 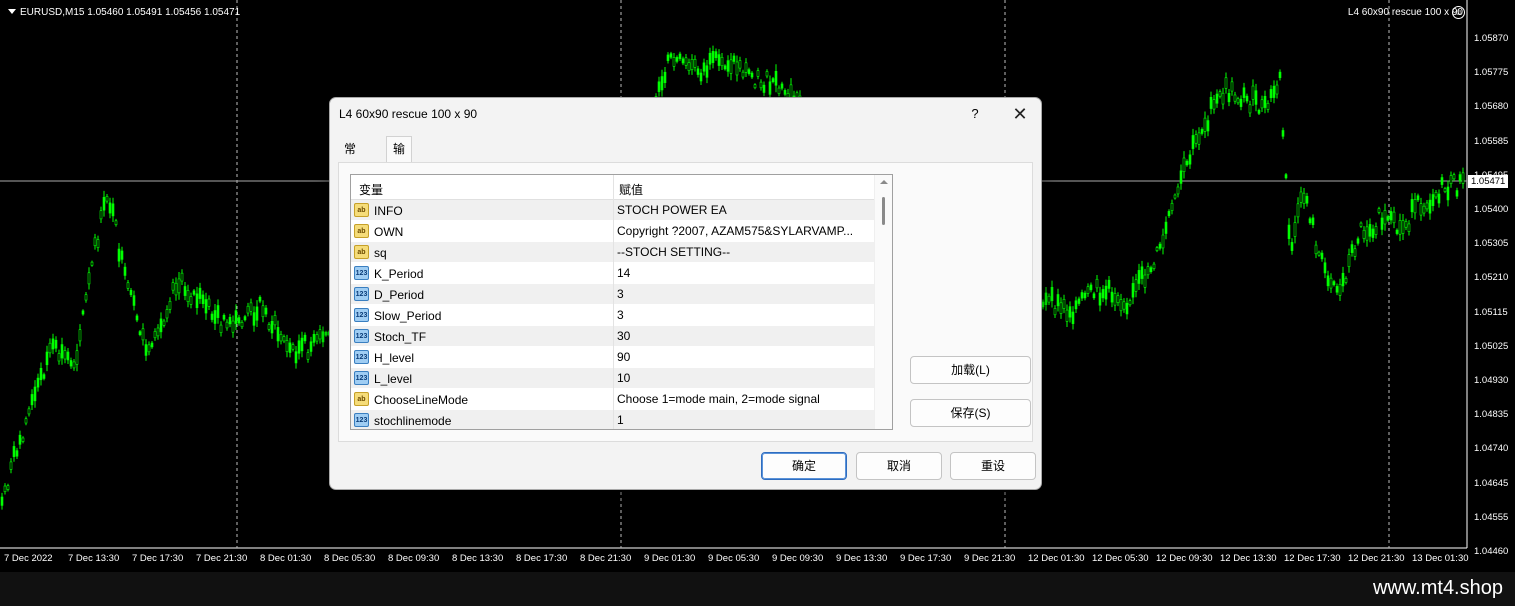 What do you see at coordinates (612, 357) in the screenshot?
I see `table-row: 123 H_level 90` at bounding box center [612, 357].